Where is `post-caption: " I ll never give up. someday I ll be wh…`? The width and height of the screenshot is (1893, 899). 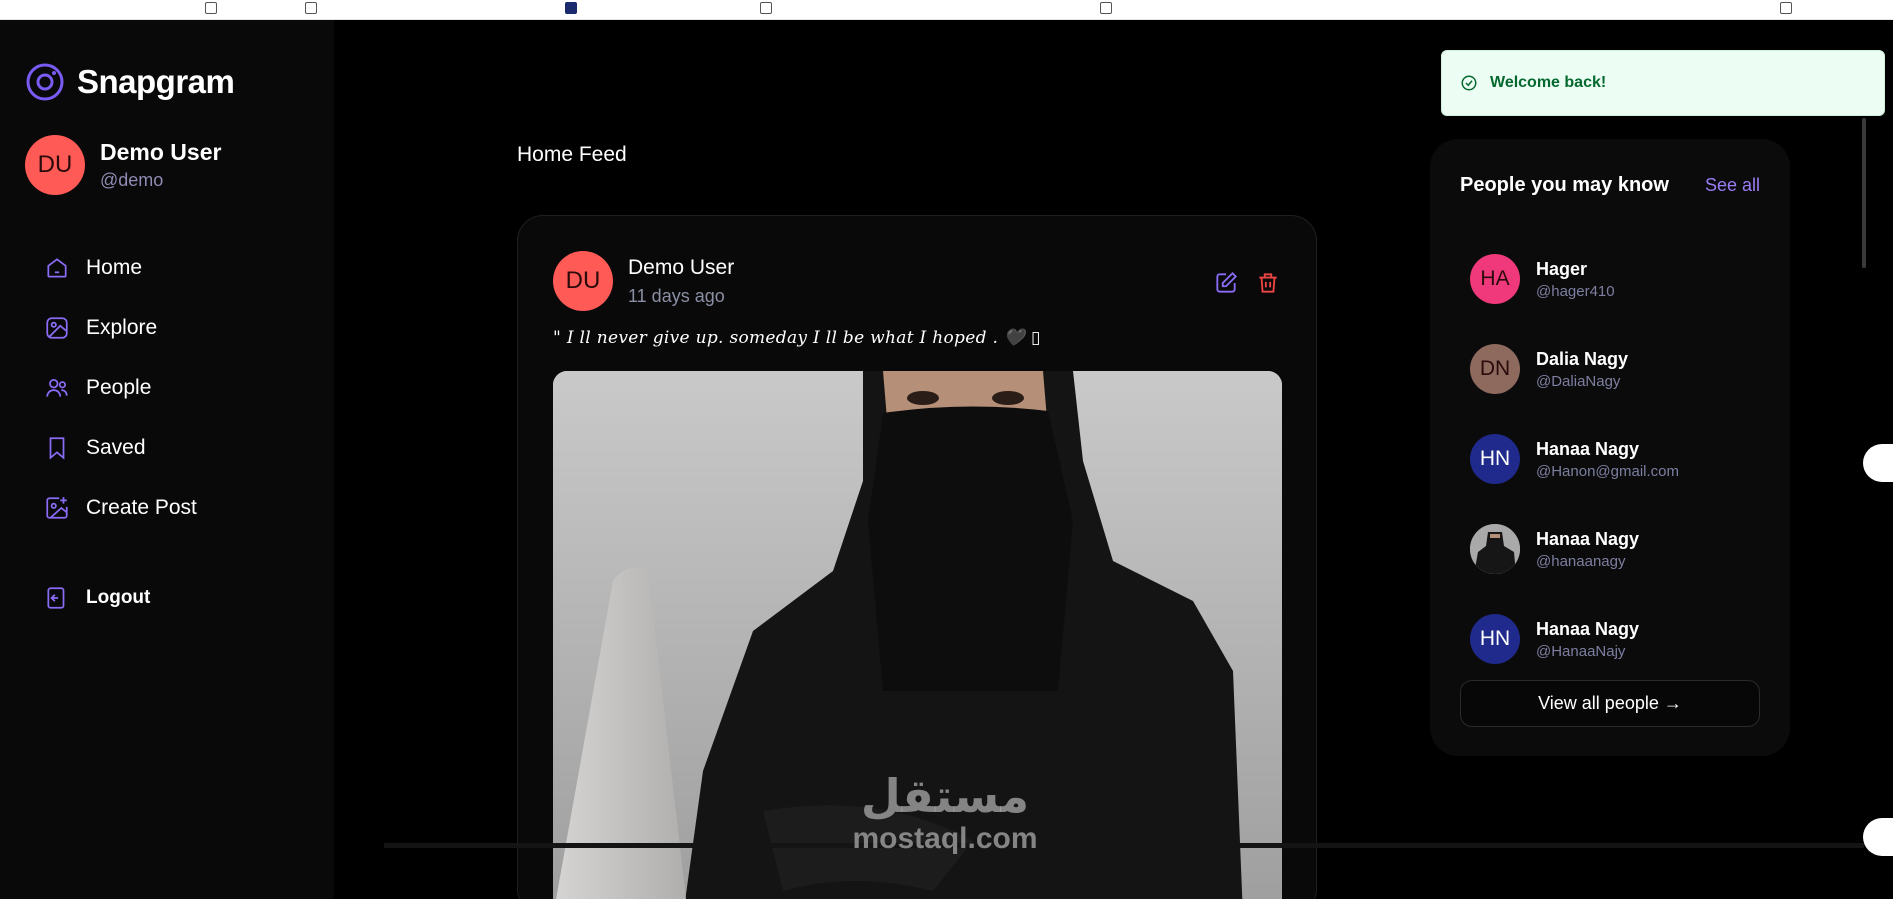 post-caption: " I ll never give up. someday I ll be wh… is located at coordinates (797, 338).